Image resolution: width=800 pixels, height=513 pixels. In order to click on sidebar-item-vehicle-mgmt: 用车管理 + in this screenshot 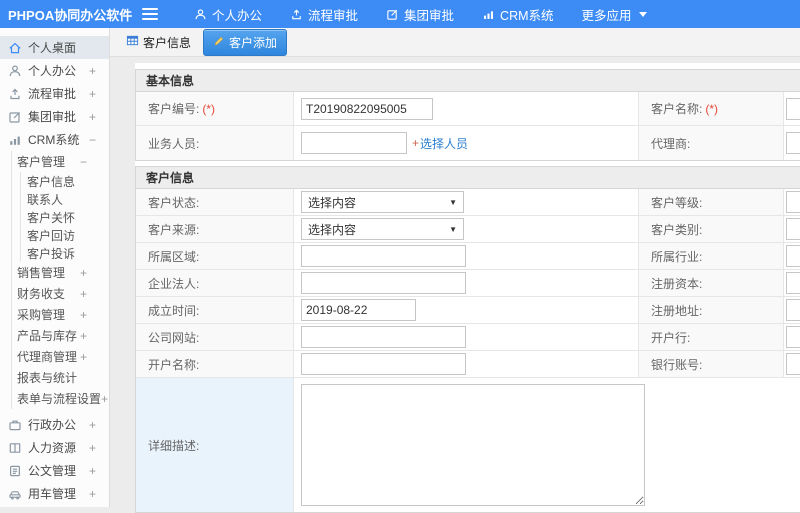, I will do `click(54, 493)`.